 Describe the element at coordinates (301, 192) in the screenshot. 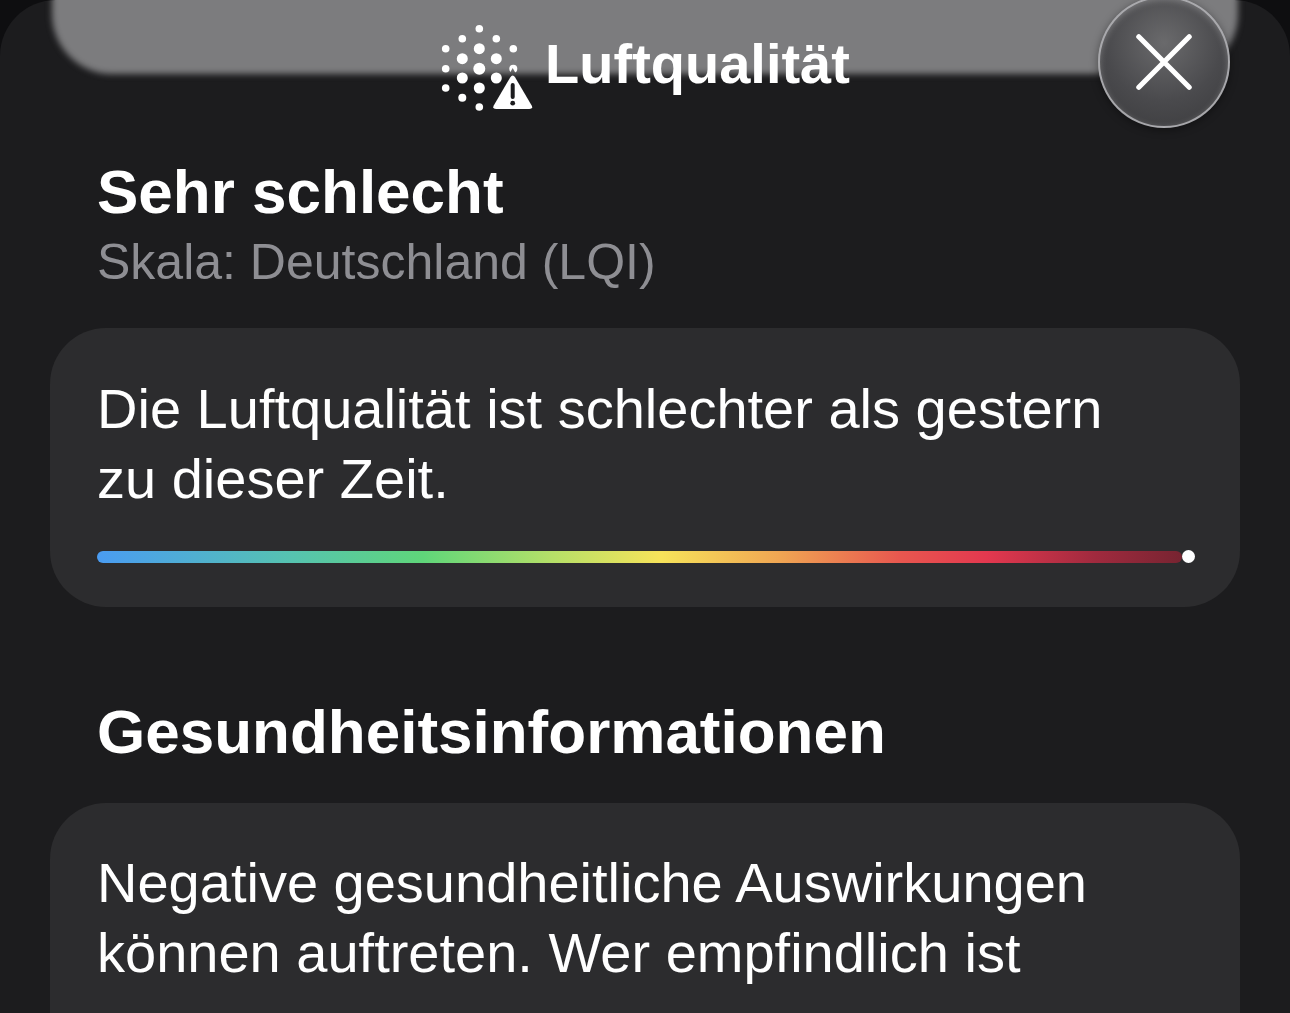

I see `rating-heading: Sehr schlecht` at that location.